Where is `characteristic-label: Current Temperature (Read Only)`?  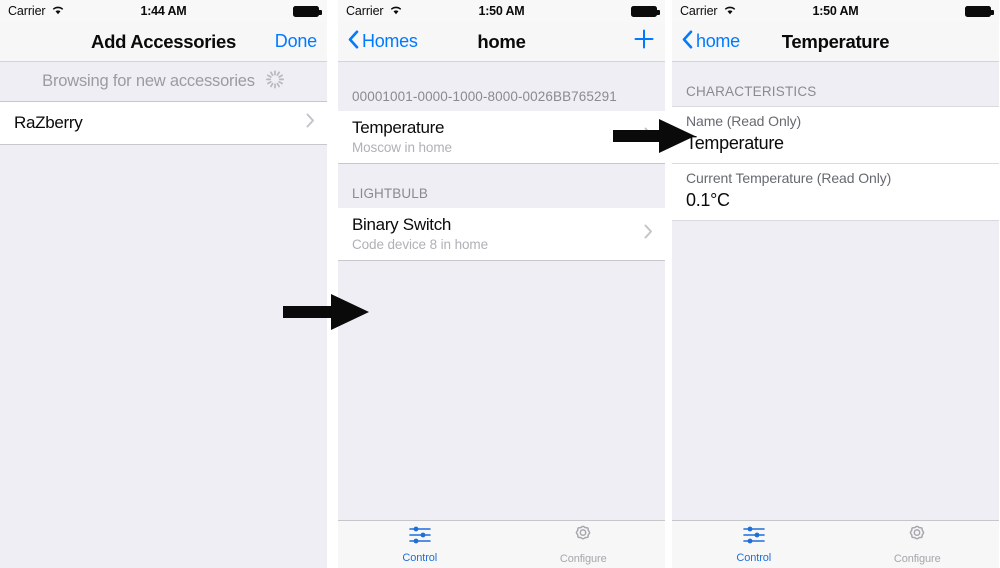
characteristic-label: Current Temperature (Read Only) is located at coordinates (789, 178).